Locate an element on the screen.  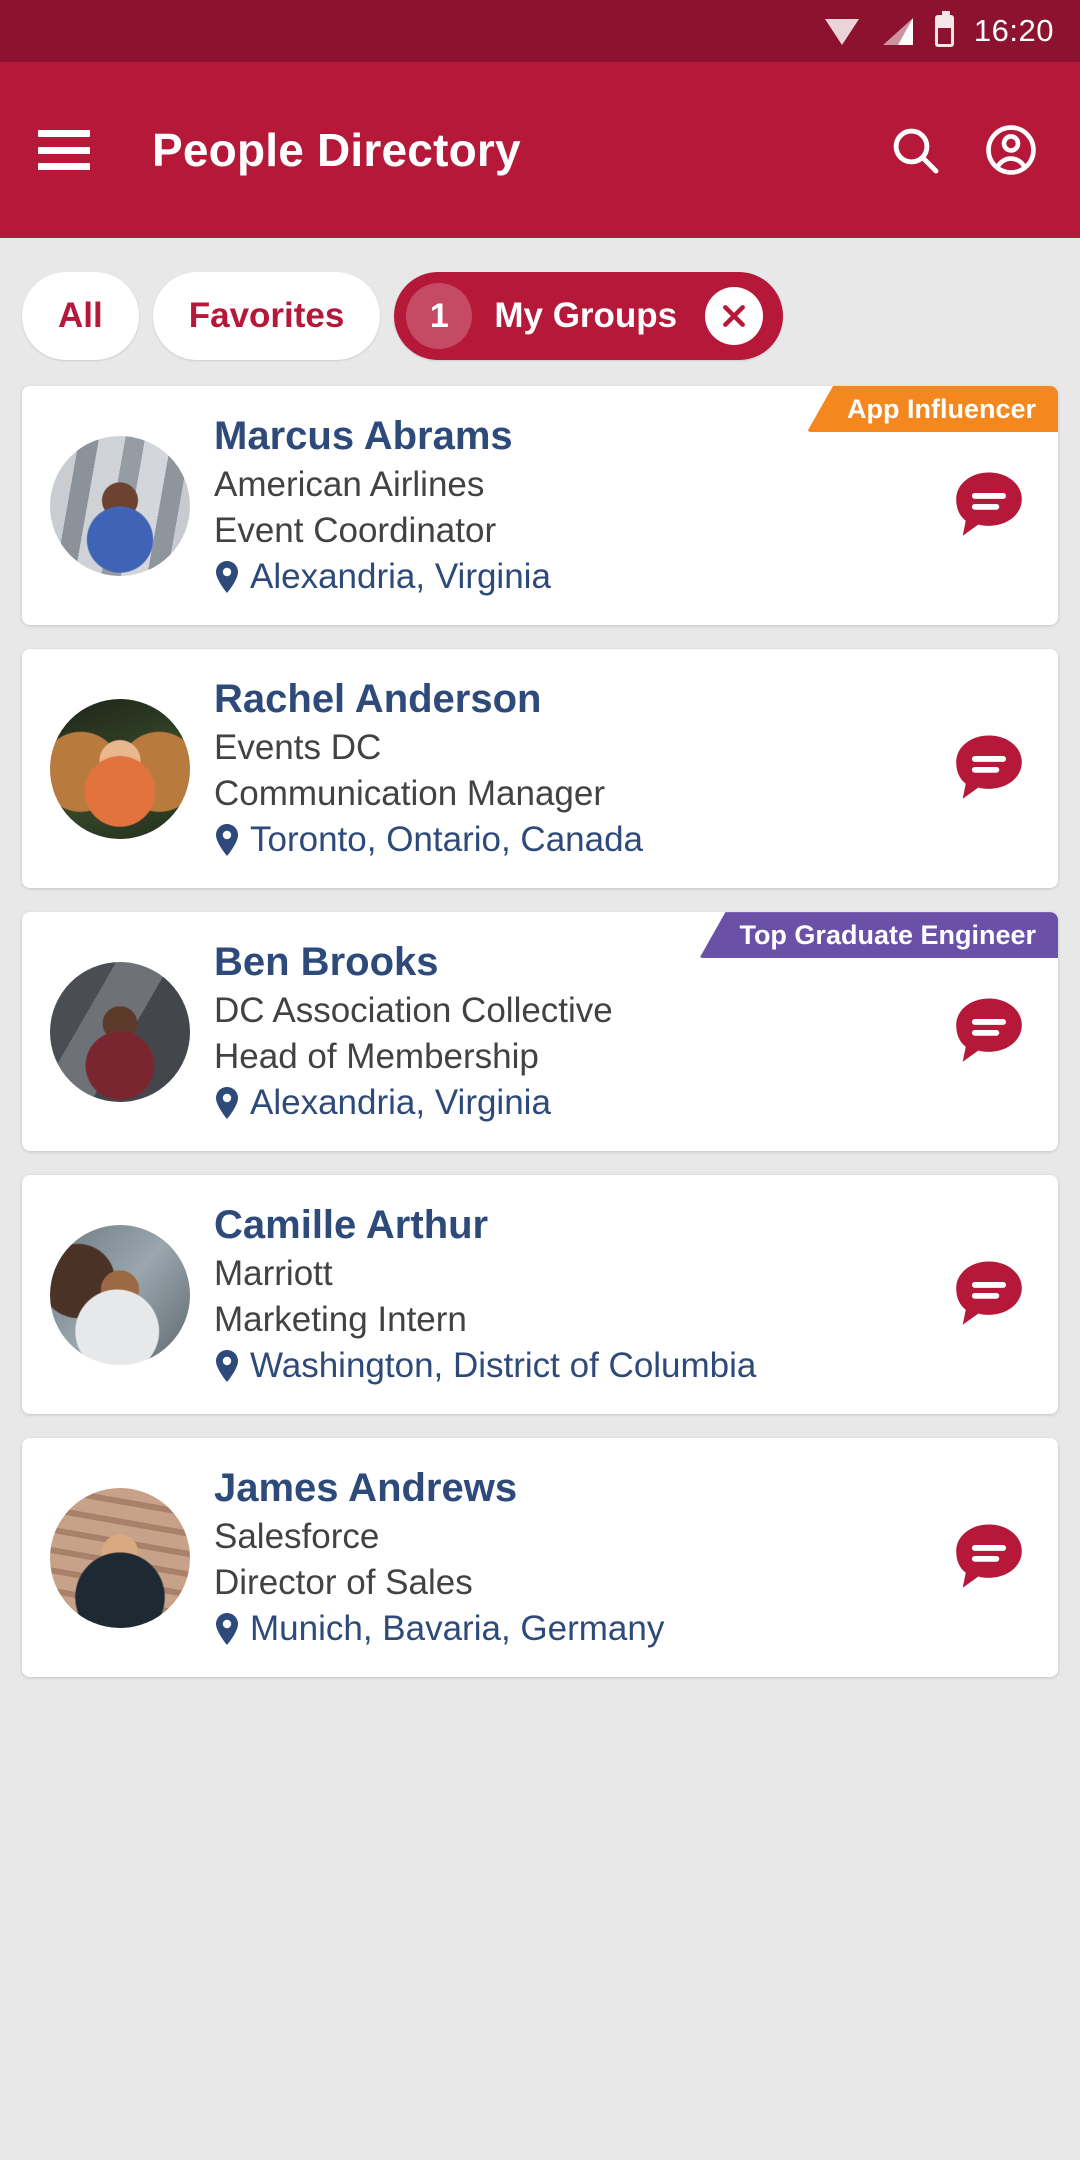
page-title: People Directory is located at coordinates (336, 150).